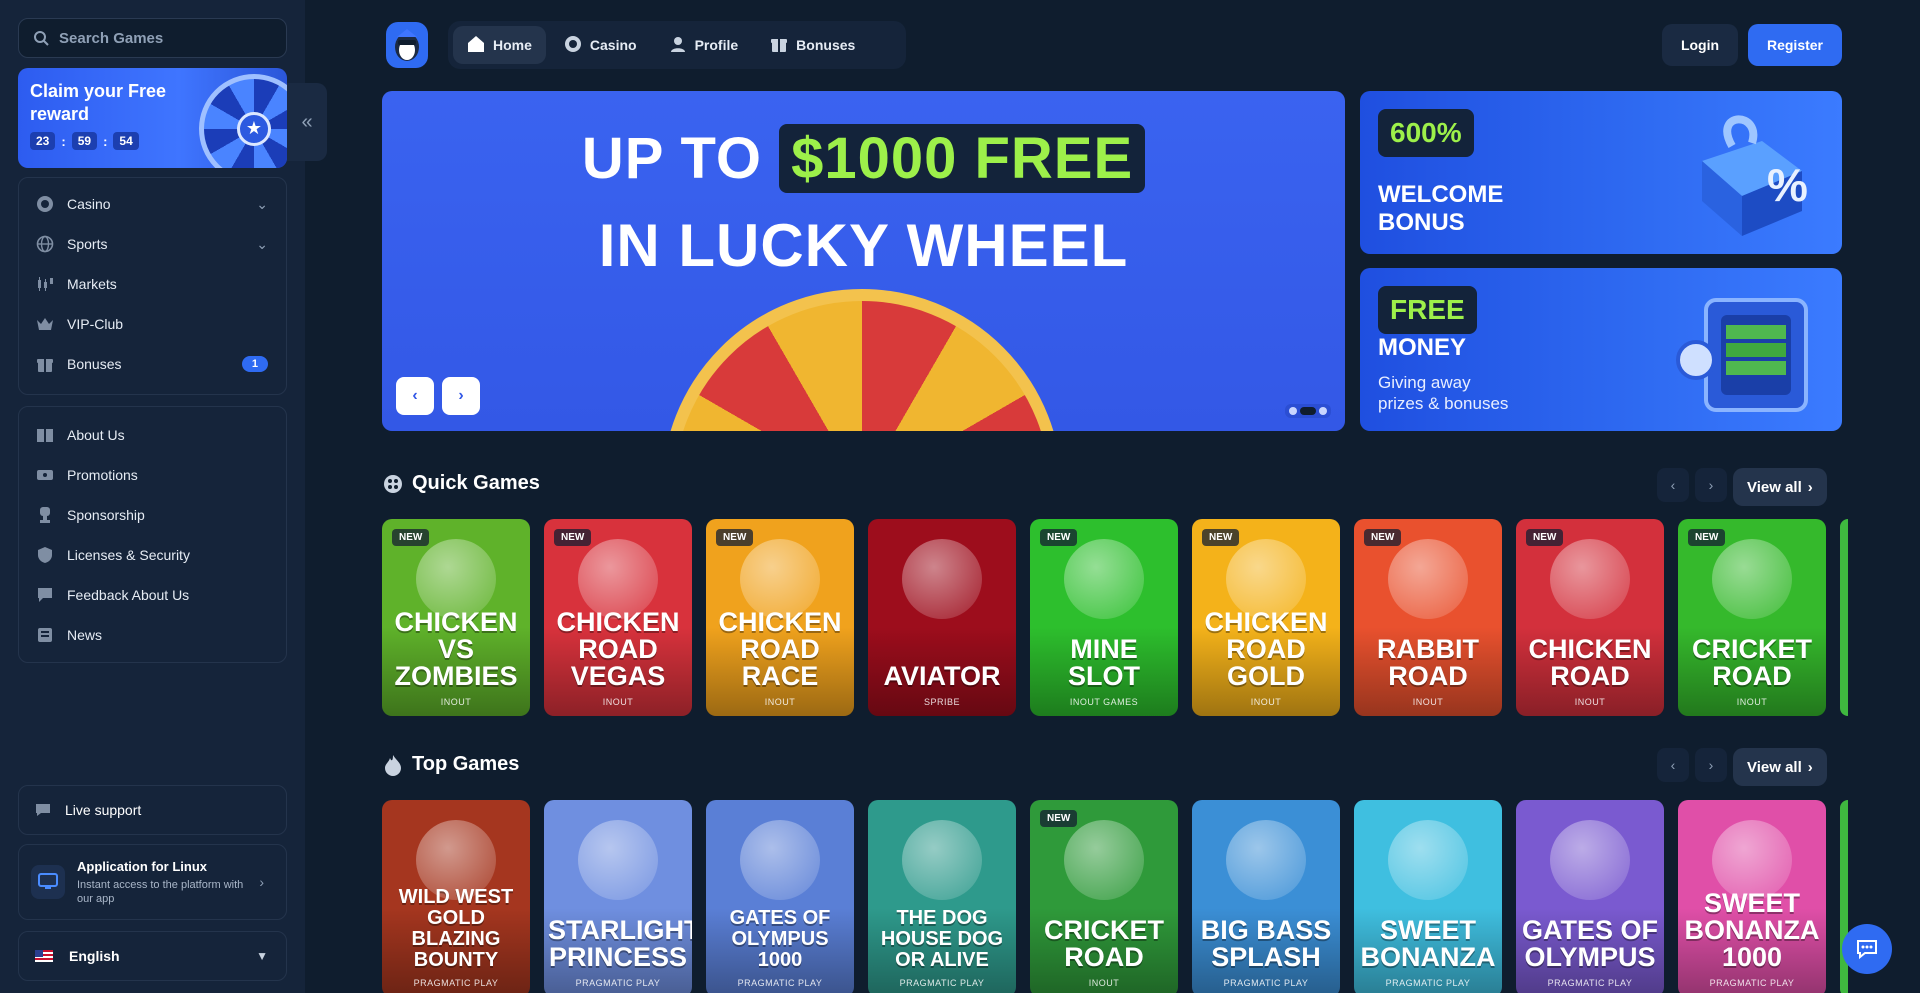  What do you see at coordinates (476, 483) in the screenshot?
I see `section-title: Quick Games` at bounding box center [476, 483].